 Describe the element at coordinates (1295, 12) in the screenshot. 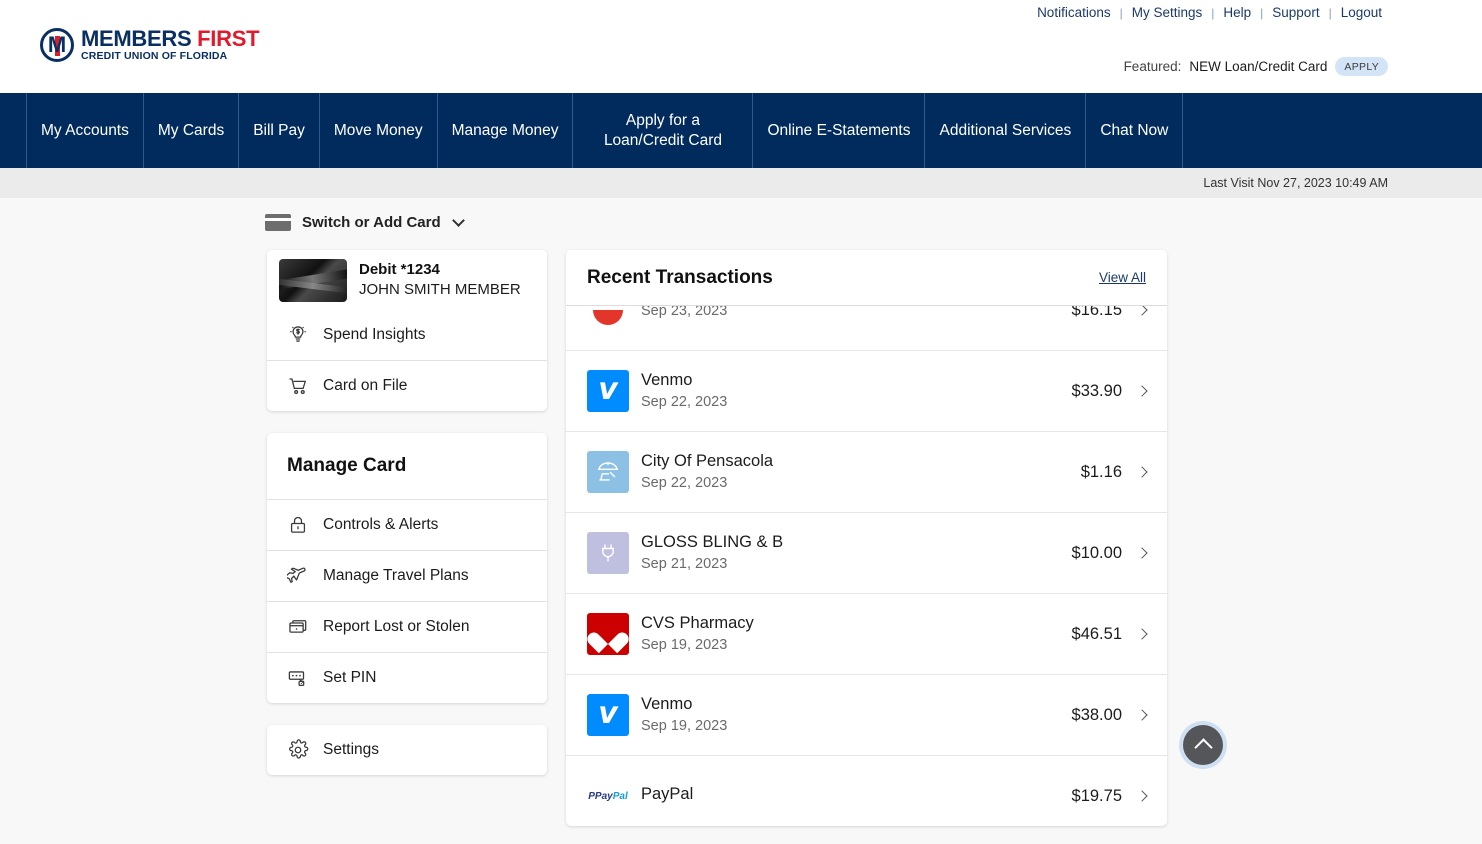

I see `link-support: Support` at that location.